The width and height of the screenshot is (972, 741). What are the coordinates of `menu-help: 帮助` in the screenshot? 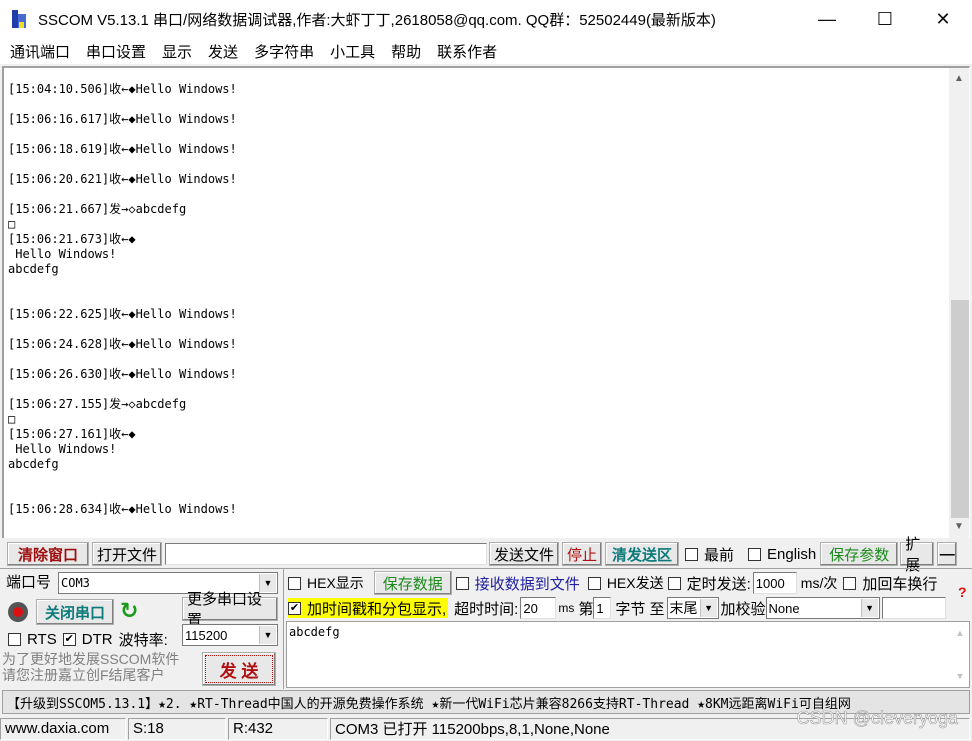 It's located at (406, 51).